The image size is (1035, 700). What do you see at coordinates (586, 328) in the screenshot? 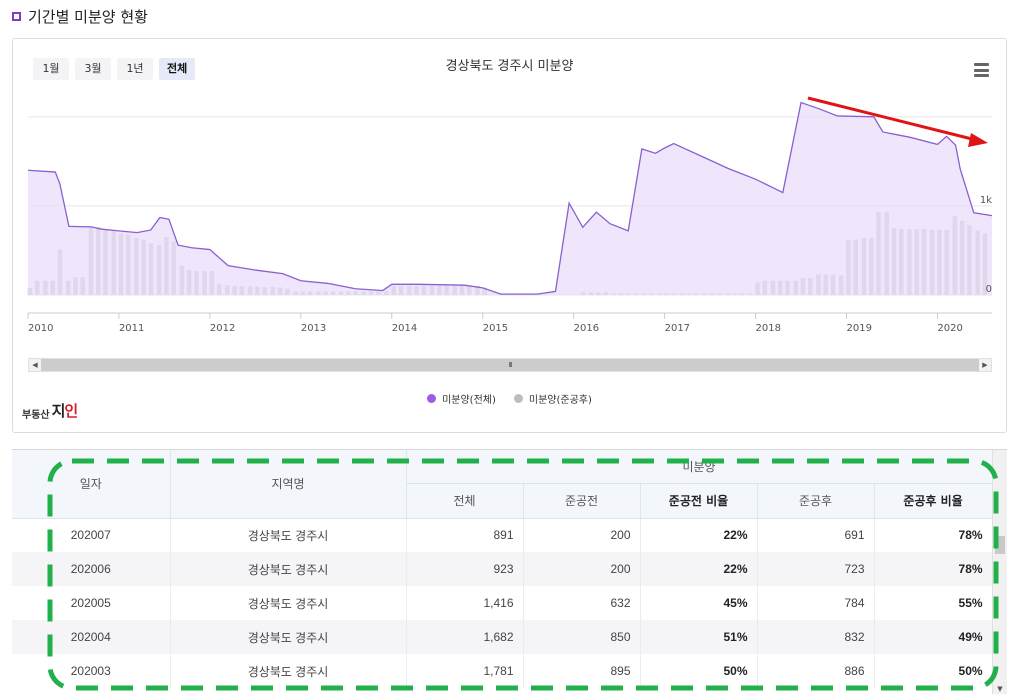
I see `x-tick-label: 2016` at bounding box center [586, 328].